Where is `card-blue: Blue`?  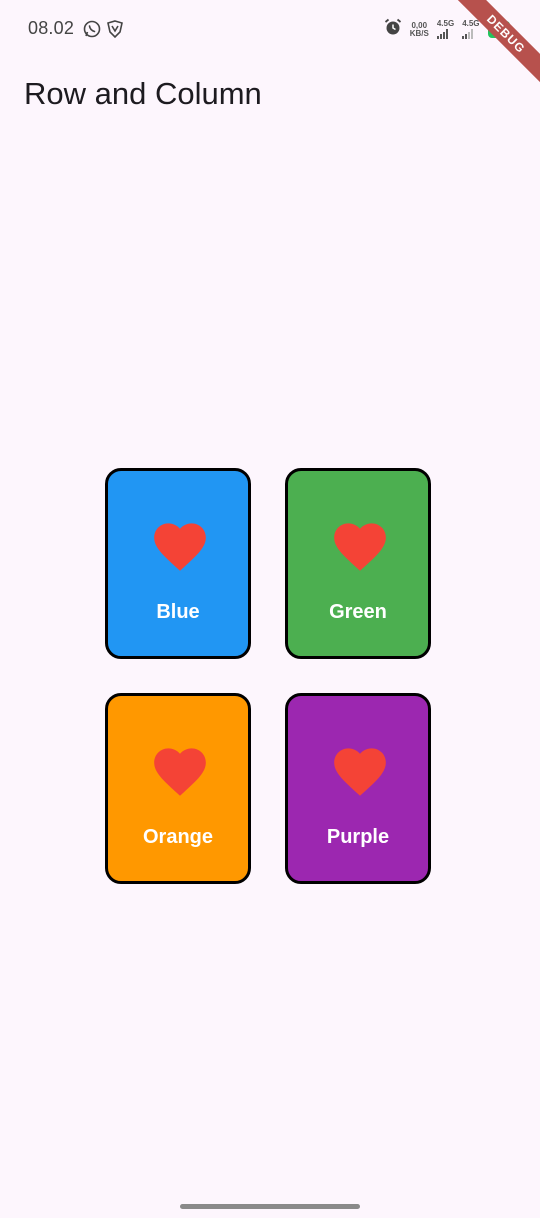
card-blue: Blue is located at coordinates (178, 563).